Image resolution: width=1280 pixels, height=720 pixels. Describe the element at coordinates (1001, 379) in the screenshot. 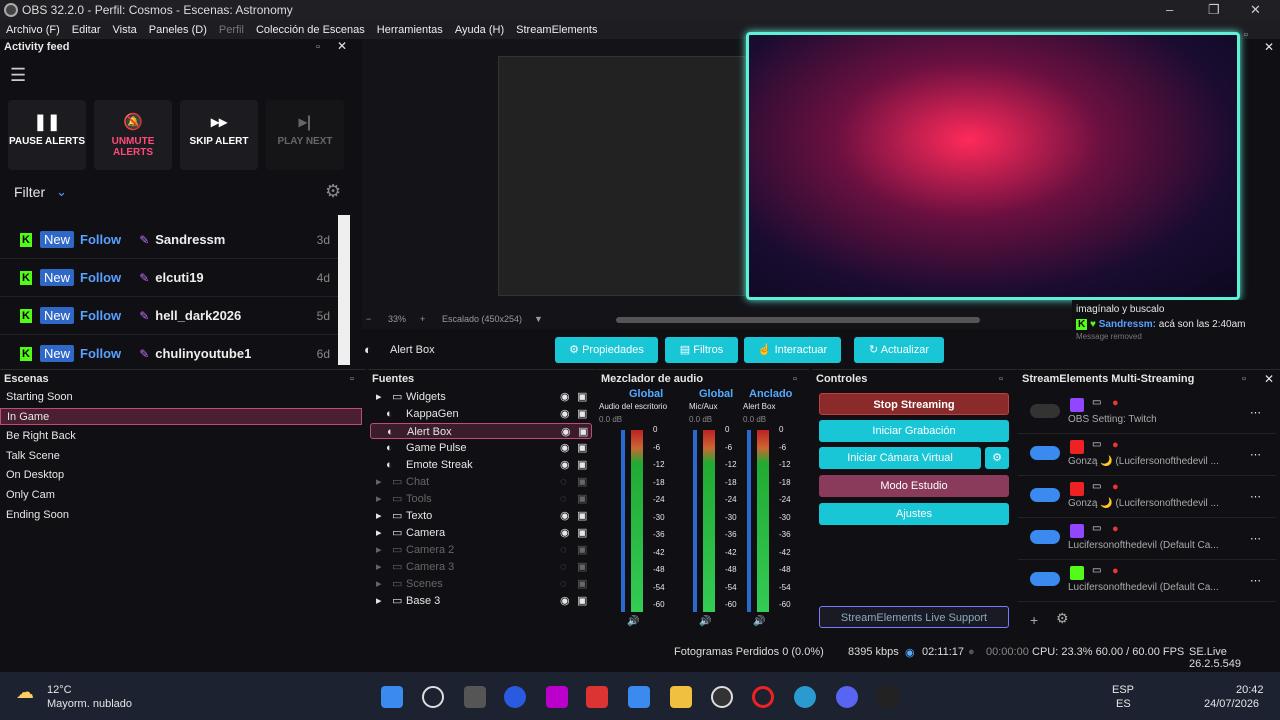

I see `controls-undock-icon: ▫` at that location.